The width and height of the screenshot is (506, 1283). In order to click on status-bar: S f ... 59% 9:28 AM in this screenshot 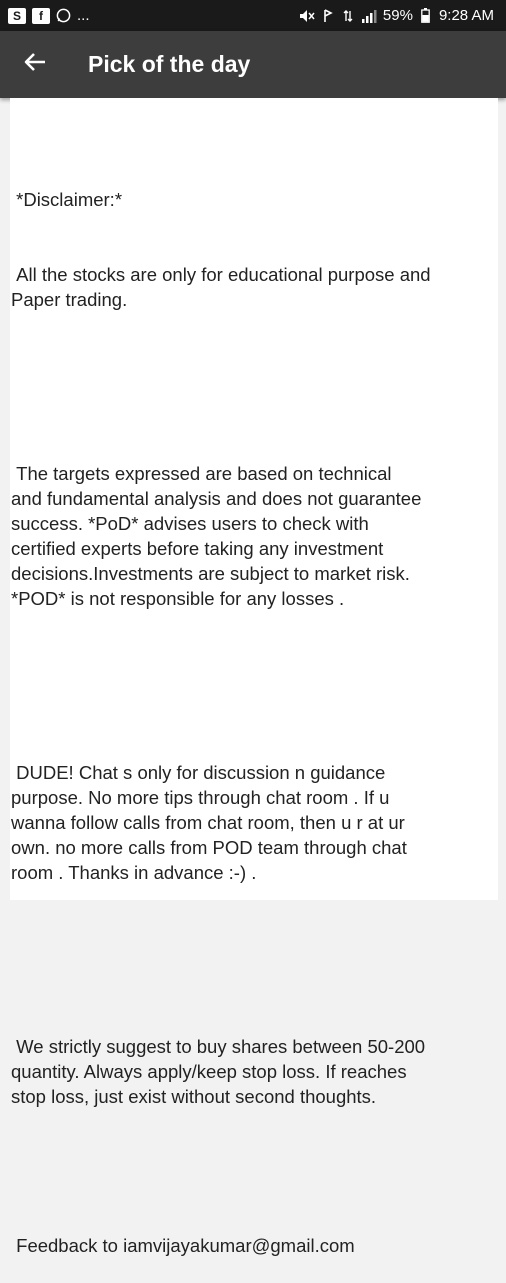, I will do `click(253, 15)`.